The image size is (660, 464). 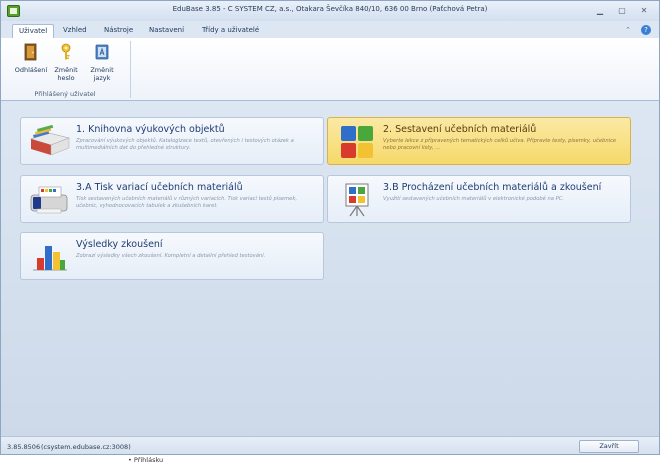 I want to click on printer-icon, so click(x=49, y=200).